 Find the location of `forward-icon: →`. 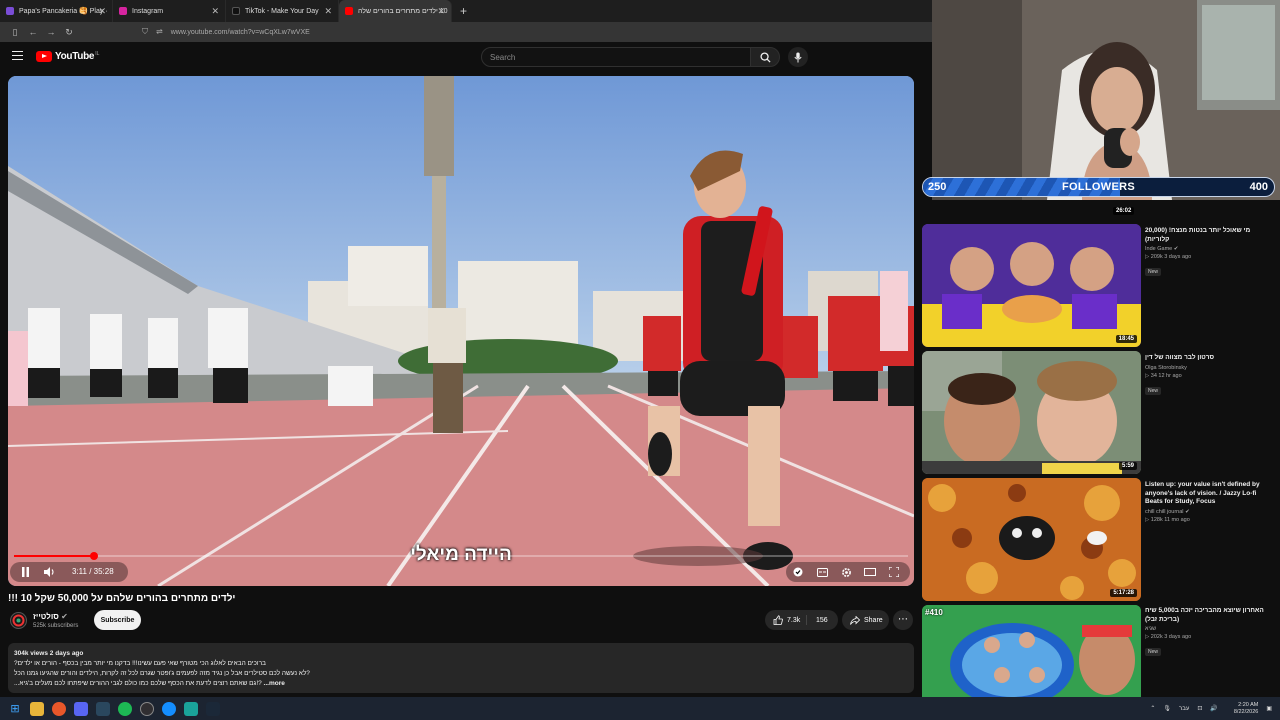

forward-icon: → is located at coordinates (51, 32).